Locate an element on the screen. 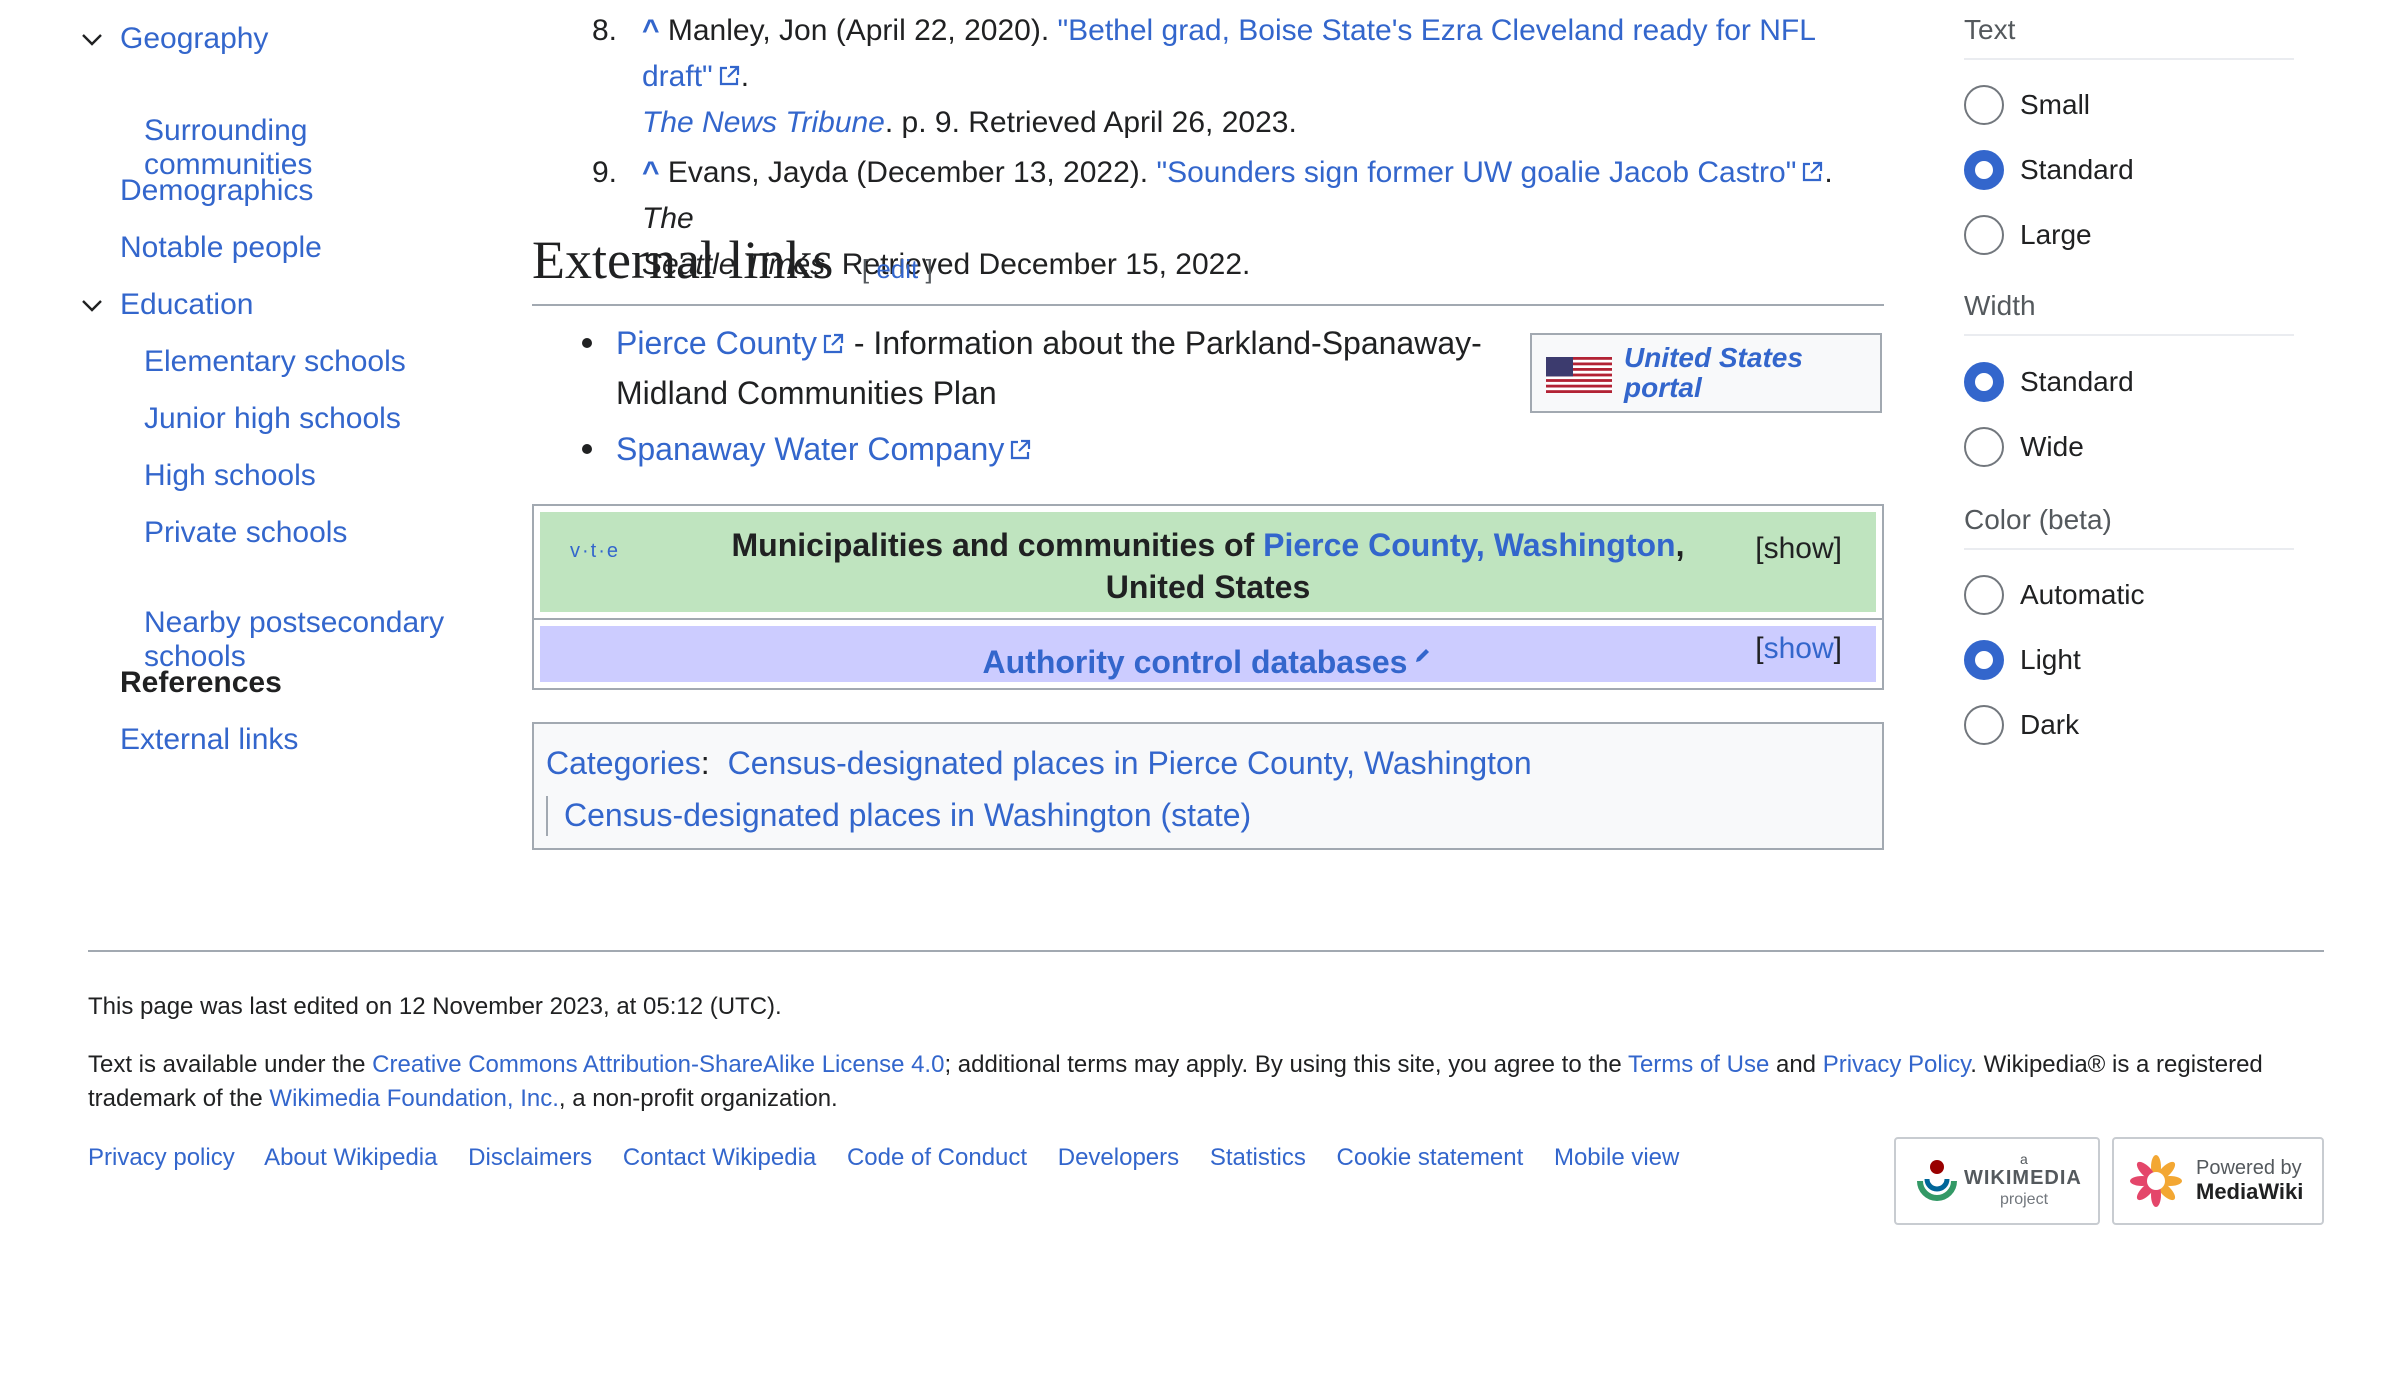 This screenshot has height=1398, width=2400. text-size-heading: Text is located at coordinates (1990, 29).